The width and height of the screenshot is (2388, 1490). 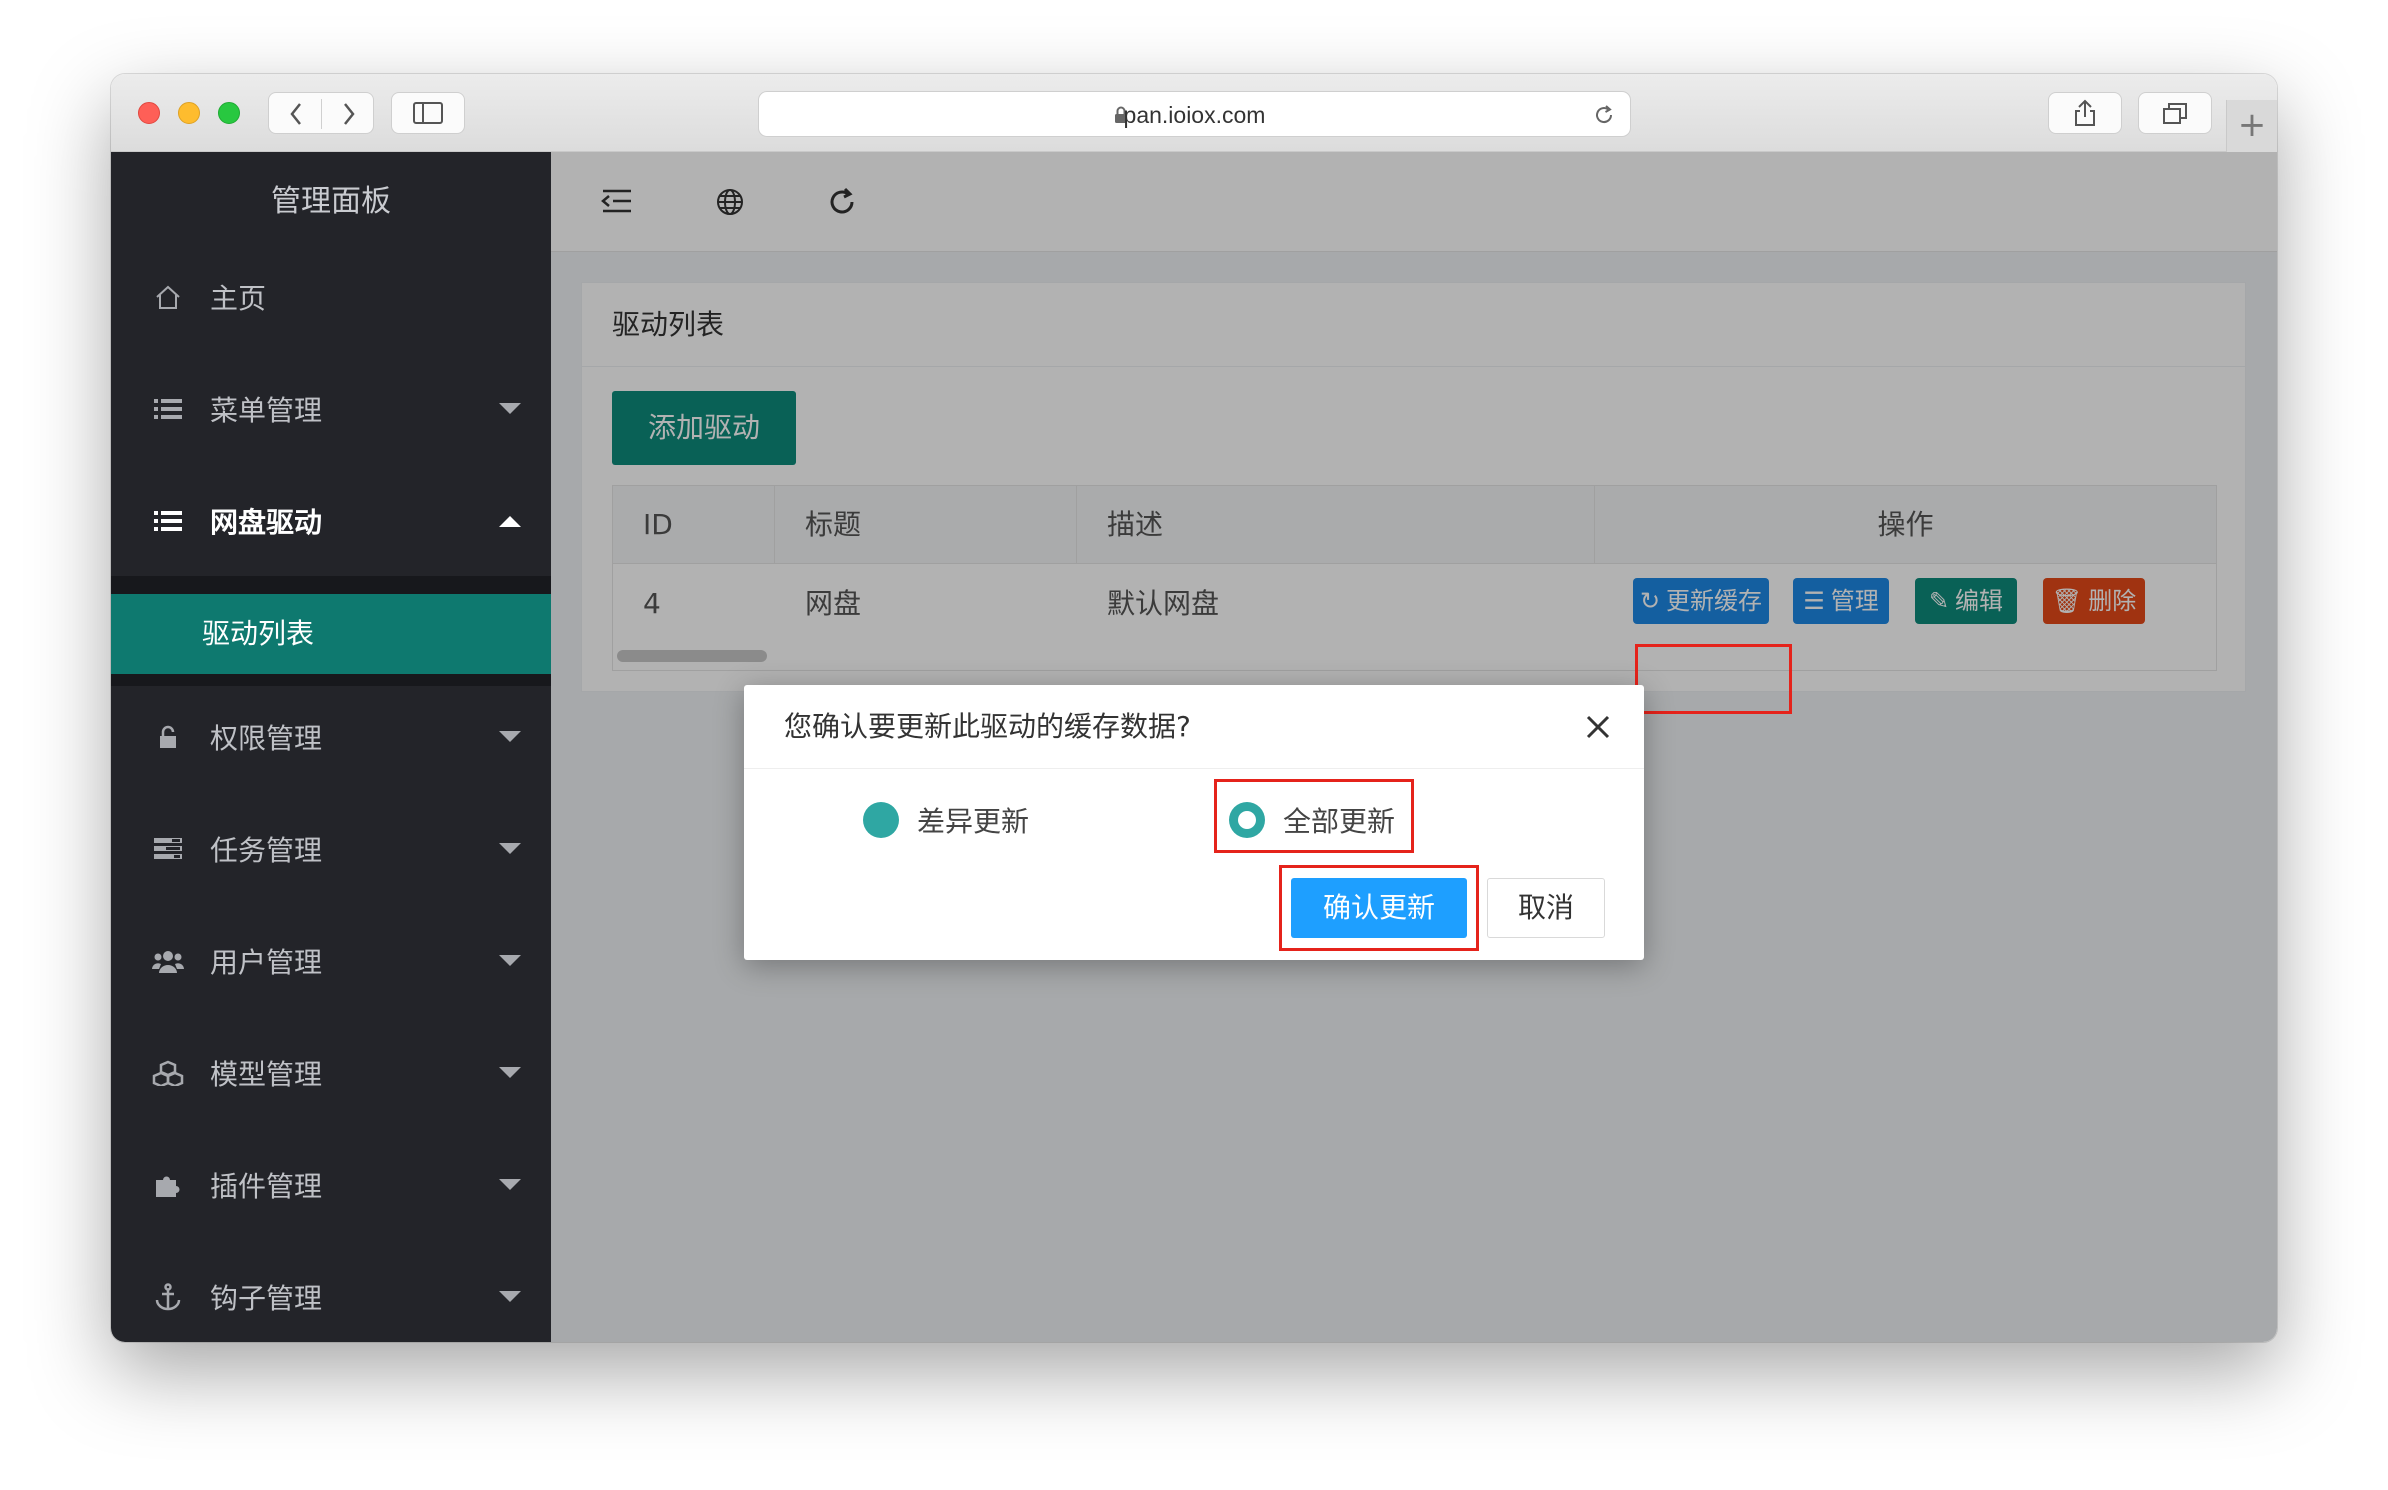 I want to click on sidebar-item-hooks: 钩子管理, so click(x=331, y=1297).